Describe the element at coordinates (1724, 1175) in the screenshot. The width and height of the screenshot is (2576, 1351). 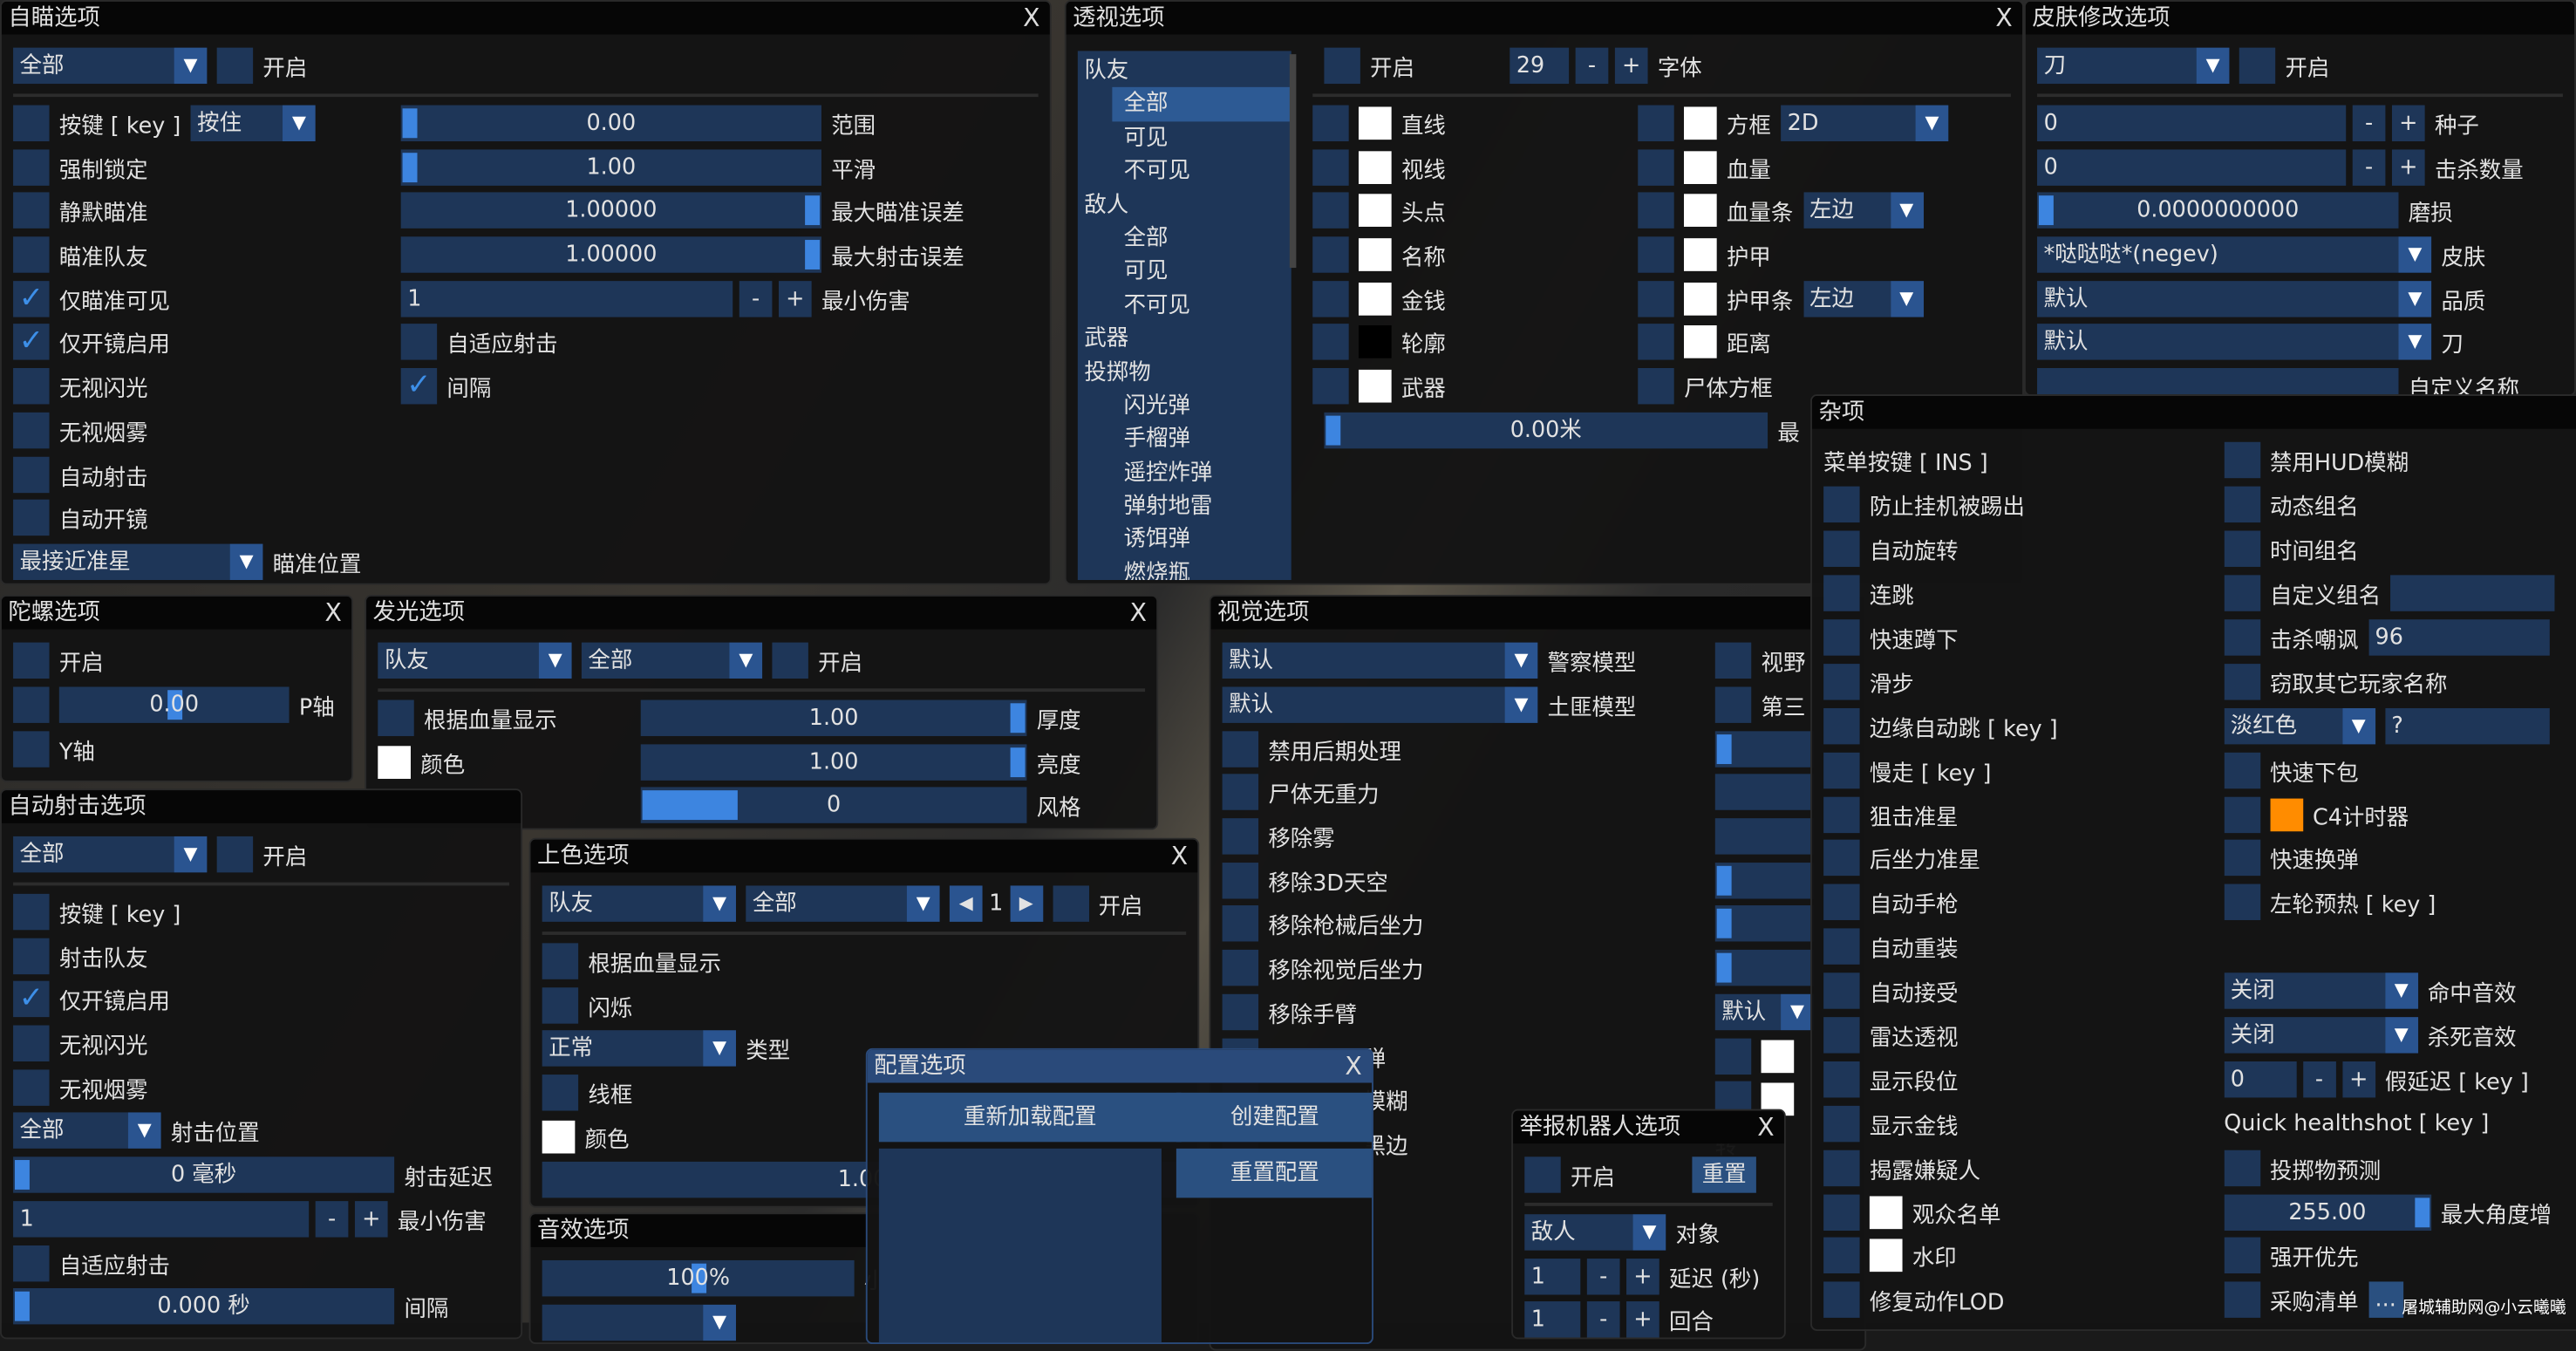
I see `button: 重置` at that location.